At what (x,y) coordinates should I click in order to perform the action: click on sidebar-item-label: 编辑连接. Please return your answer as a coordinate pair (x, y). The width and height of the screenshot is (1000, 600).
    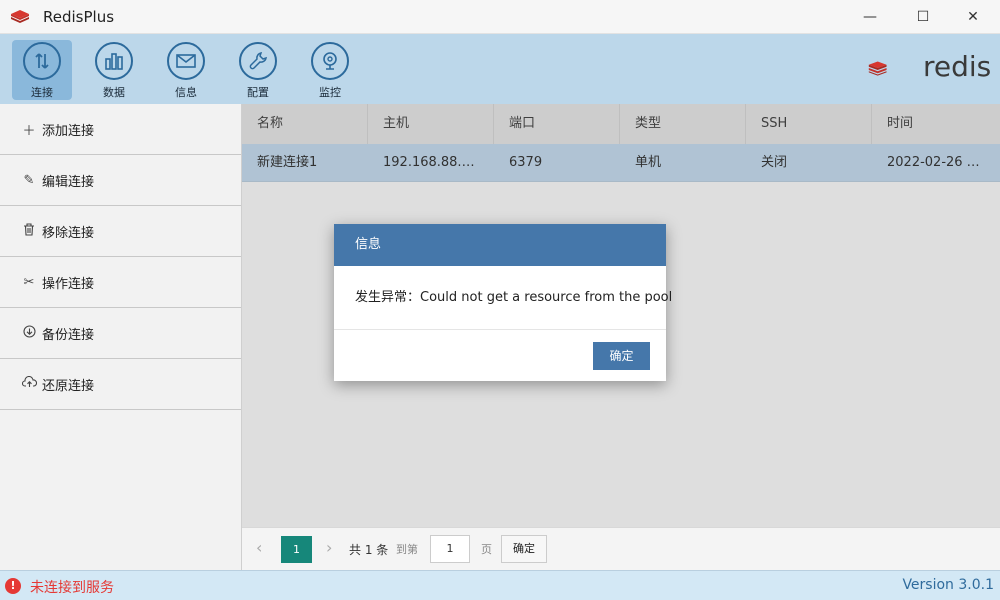
    Looking at the image, I should click on (68, 182).